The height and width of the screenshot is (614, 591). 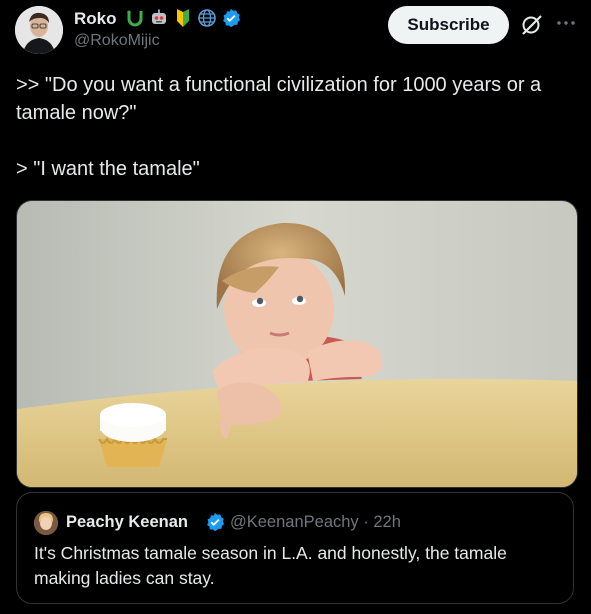 I want to click on author-emoji-badges, so click(x=183, y=18).